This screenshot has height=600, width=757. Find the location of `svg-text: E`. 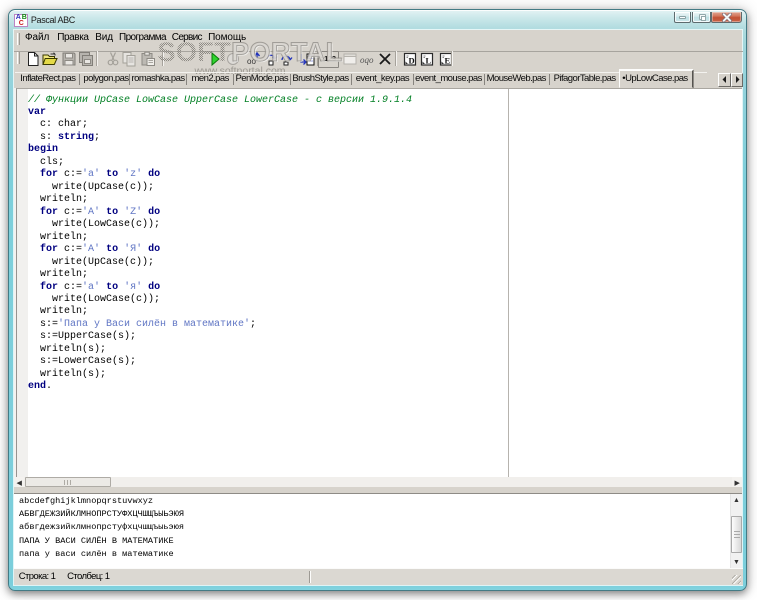

svg-text: E is located at coordinates (447, 61).